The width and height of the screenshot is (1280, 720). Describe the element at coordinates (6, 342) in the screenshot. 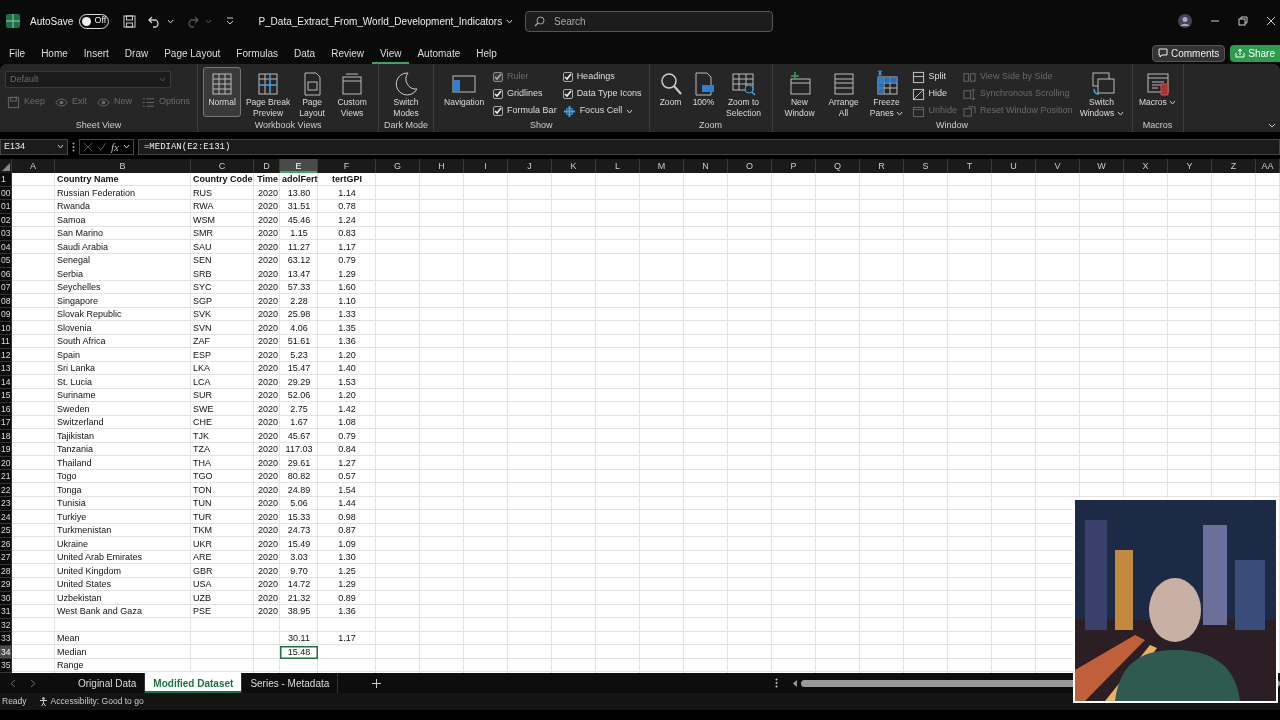

I see `row-header: 11` at that location.